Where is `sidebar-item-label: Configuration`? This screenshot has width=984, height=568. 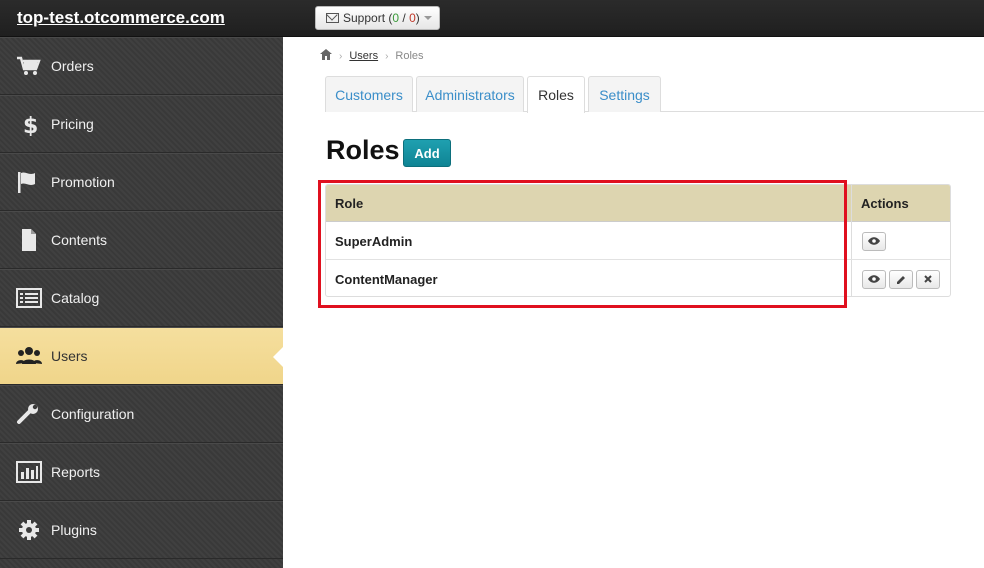
sidebar-item-label: Configuration is located at coordinates (93, 414).